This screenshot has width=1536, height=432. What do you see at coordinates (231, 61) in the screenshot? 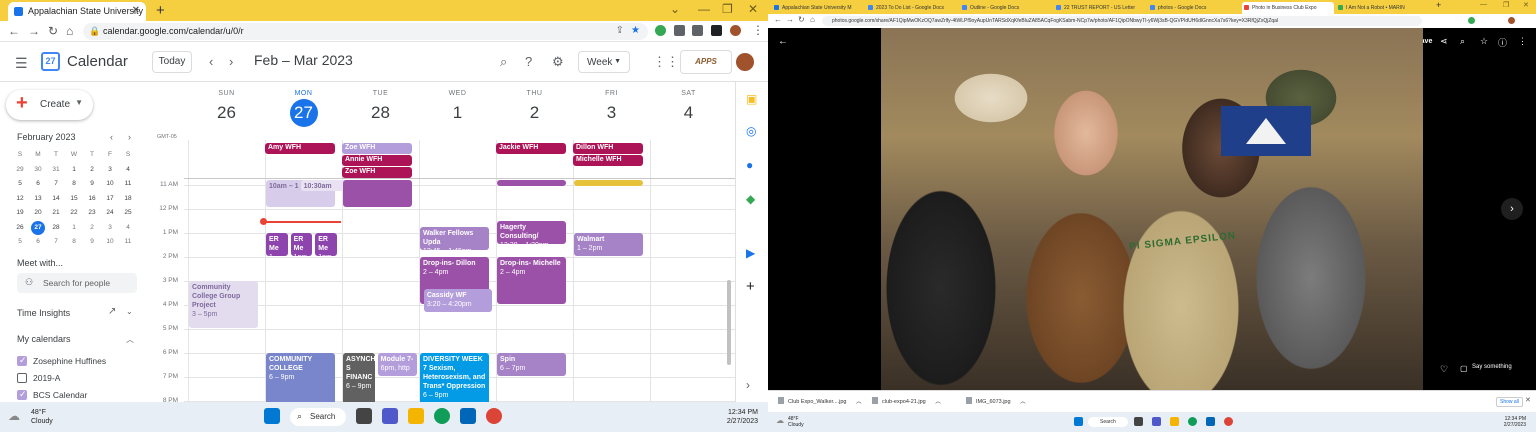
I see `next-week-icon: ›` at bounding box center [231, 61].